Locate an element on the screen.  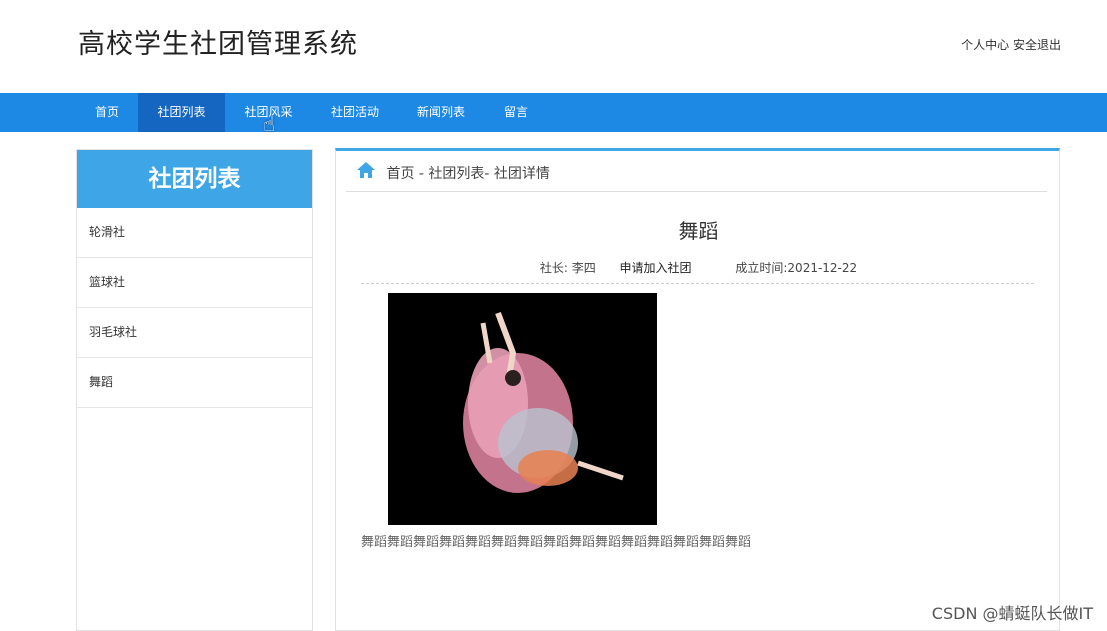
breadcrumb: 首页 - 社团列表- 社团详情 is located at coordinates (453, 176).